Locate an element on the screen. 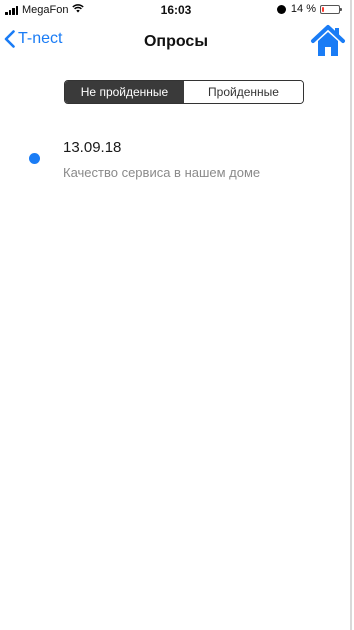 This screenshot has width=354, height=630. unread-indicator is located at coordinates (34, 158).